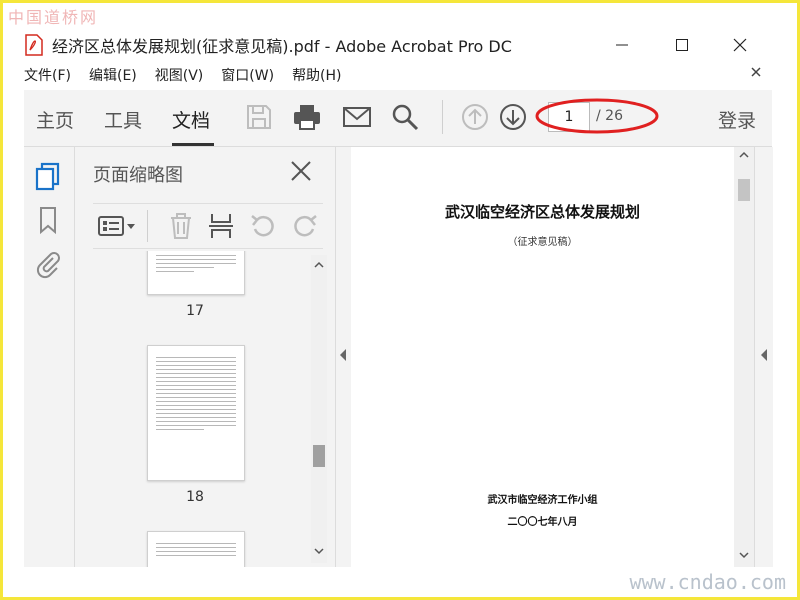 The width and height of the screenshot is (800, 600). I want to click on rotate-right-icon, so click(305, 226).